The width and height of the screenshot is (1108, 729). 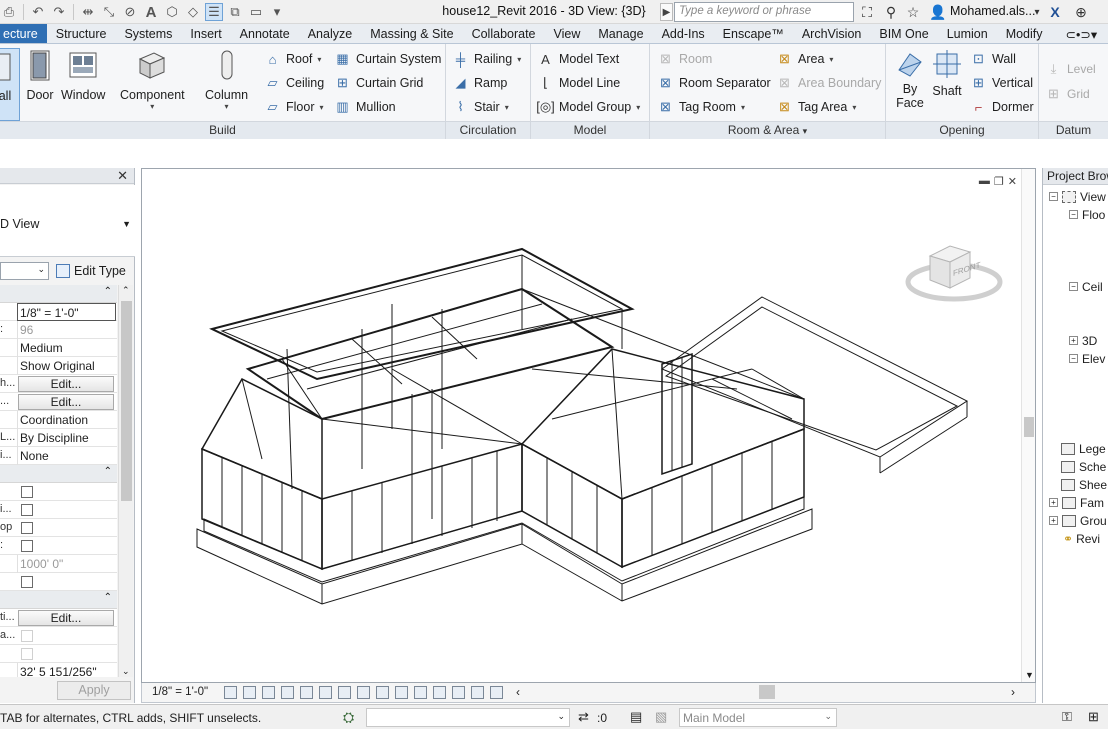 What do you see at coordinates (363, 692) in the screenshot?
I see `lock-view-icon` at bounding box center [363, 692].